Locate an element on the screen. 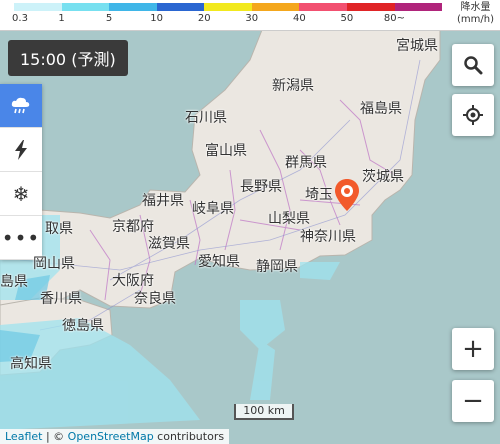 The image size is (500, 444). search-button is located at coordinates (473, 65).